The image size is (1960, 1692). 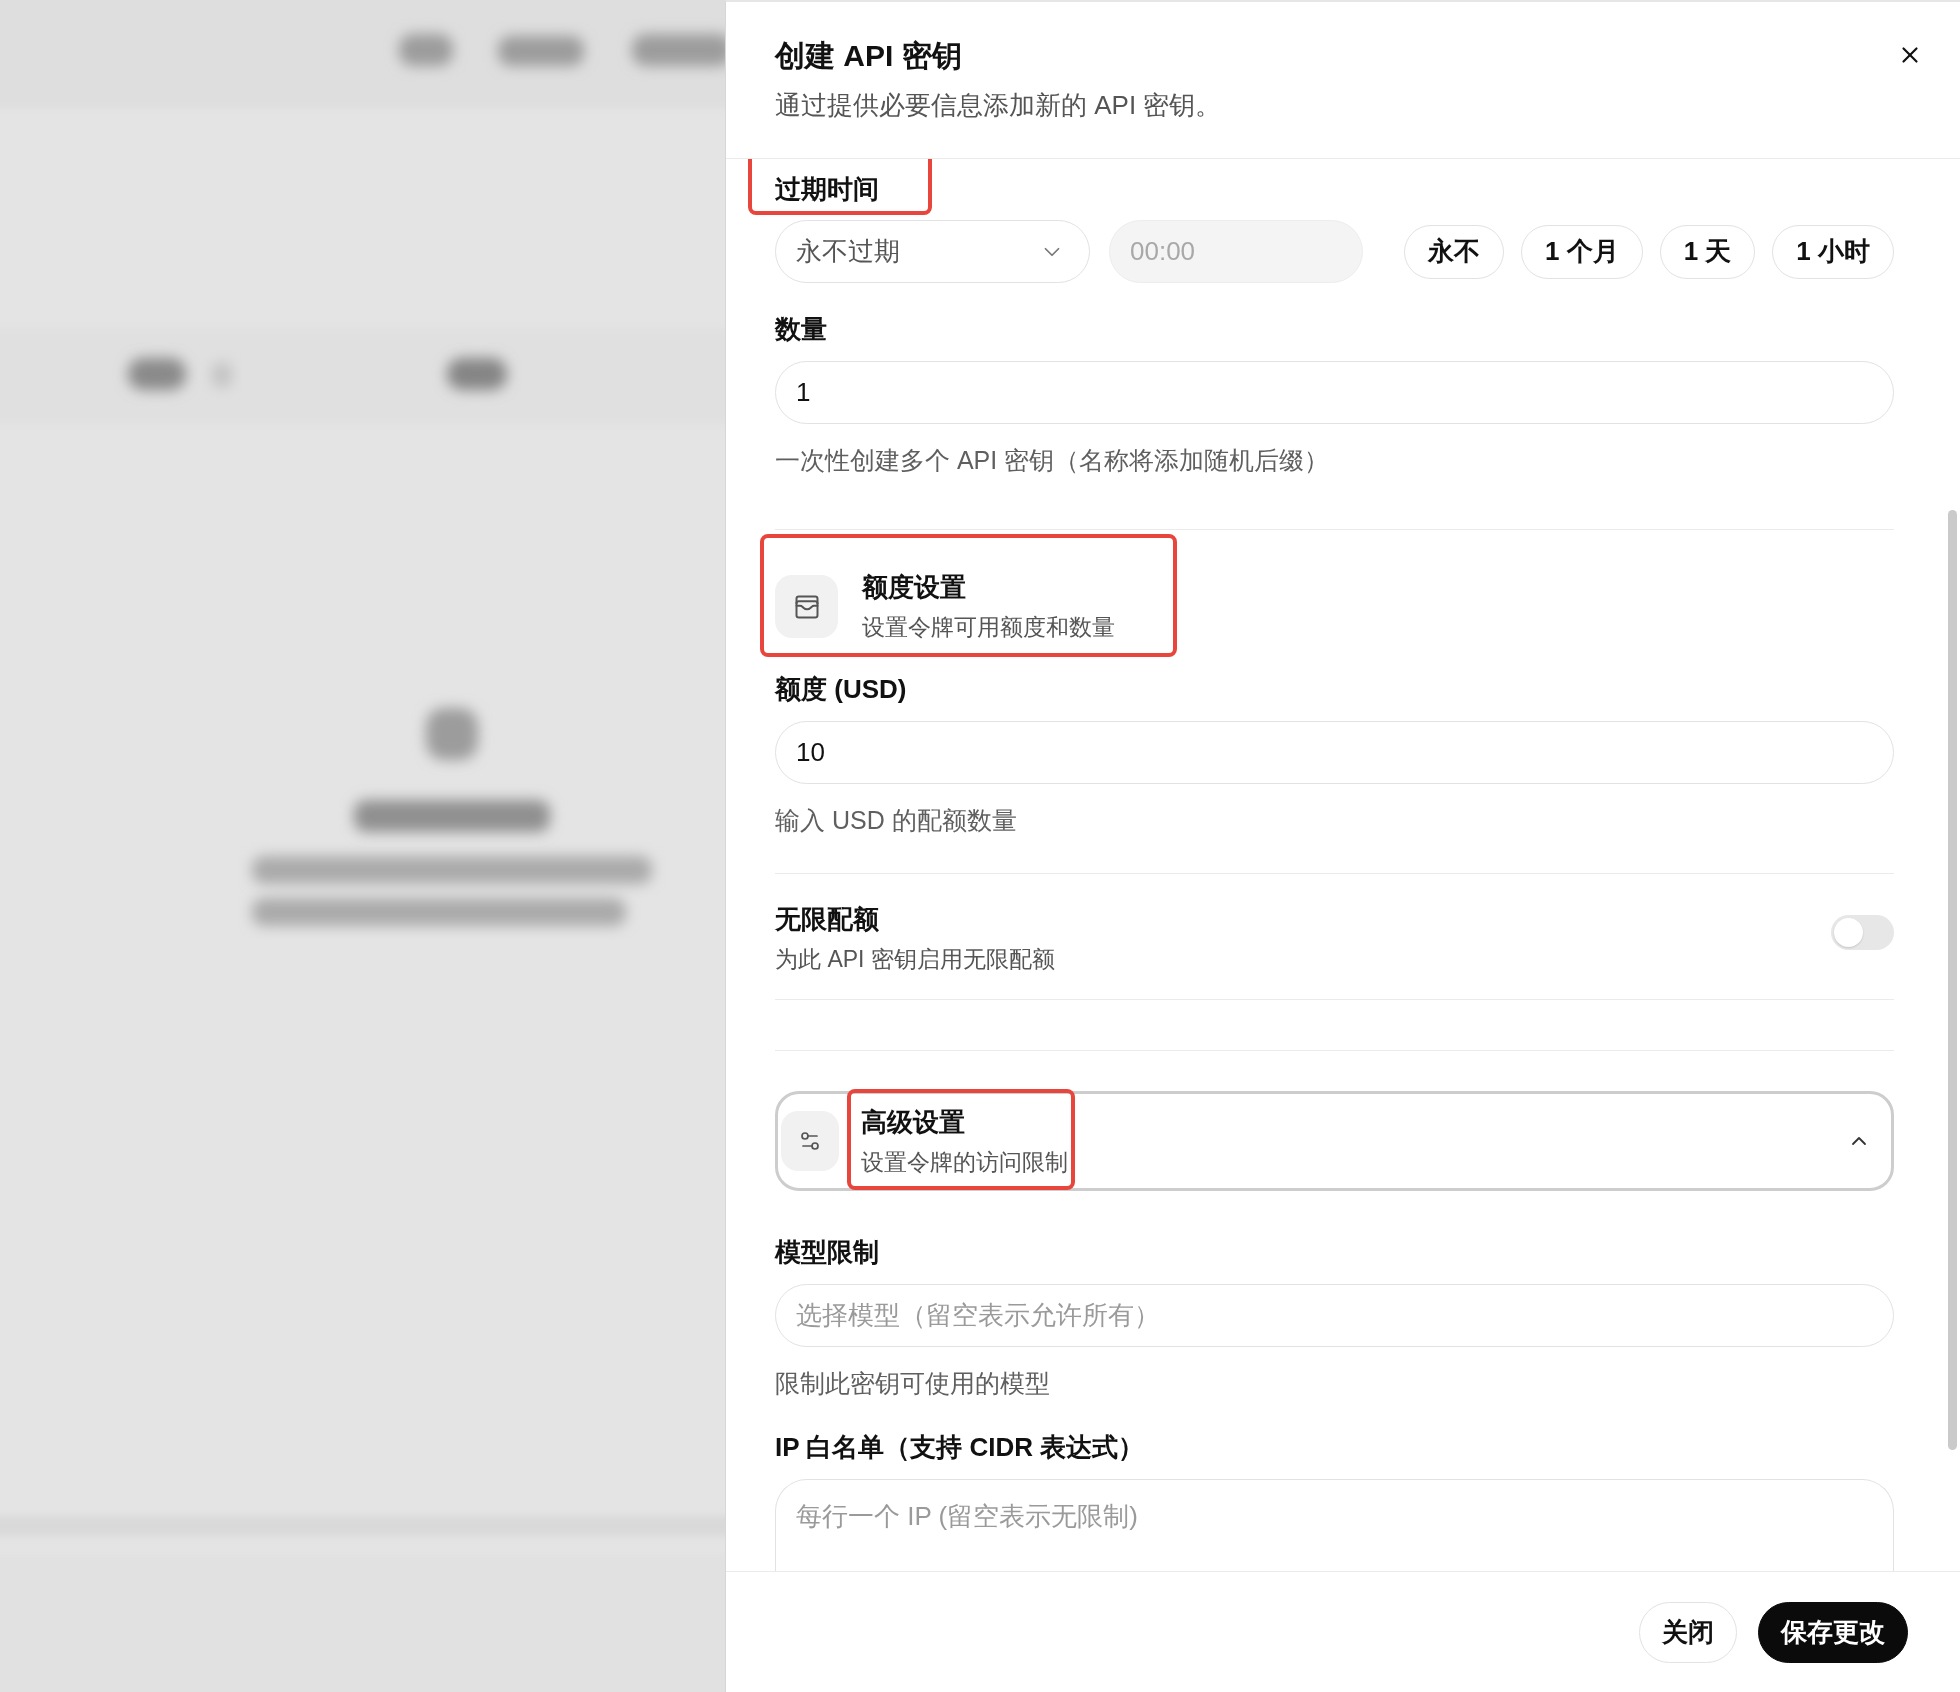 What do you see at coordinates (915, 959) in the screenshot?
I see `toggle-description: 为此 API 密钥启用无限配额` at bounding box center [915, 959].